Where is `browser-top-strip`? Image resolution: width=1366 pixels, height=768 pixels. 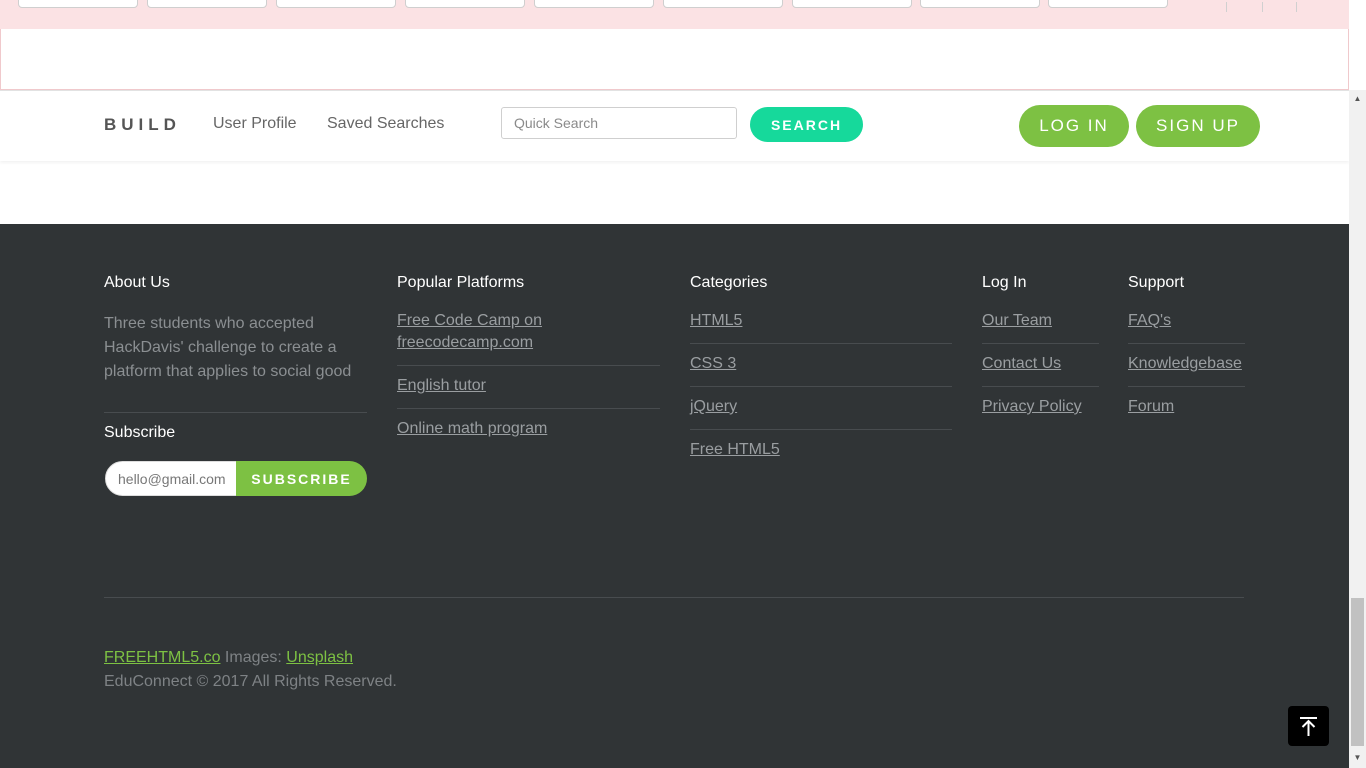 browser-top-strip is located at coordinates (674, 15).